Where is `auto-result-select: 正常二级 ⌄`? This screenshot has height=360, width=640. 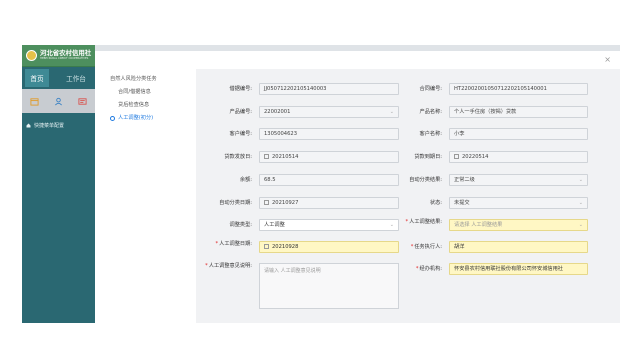
auto-result-select: 正常二级 ⌄ is located at coordinates (518, 180).